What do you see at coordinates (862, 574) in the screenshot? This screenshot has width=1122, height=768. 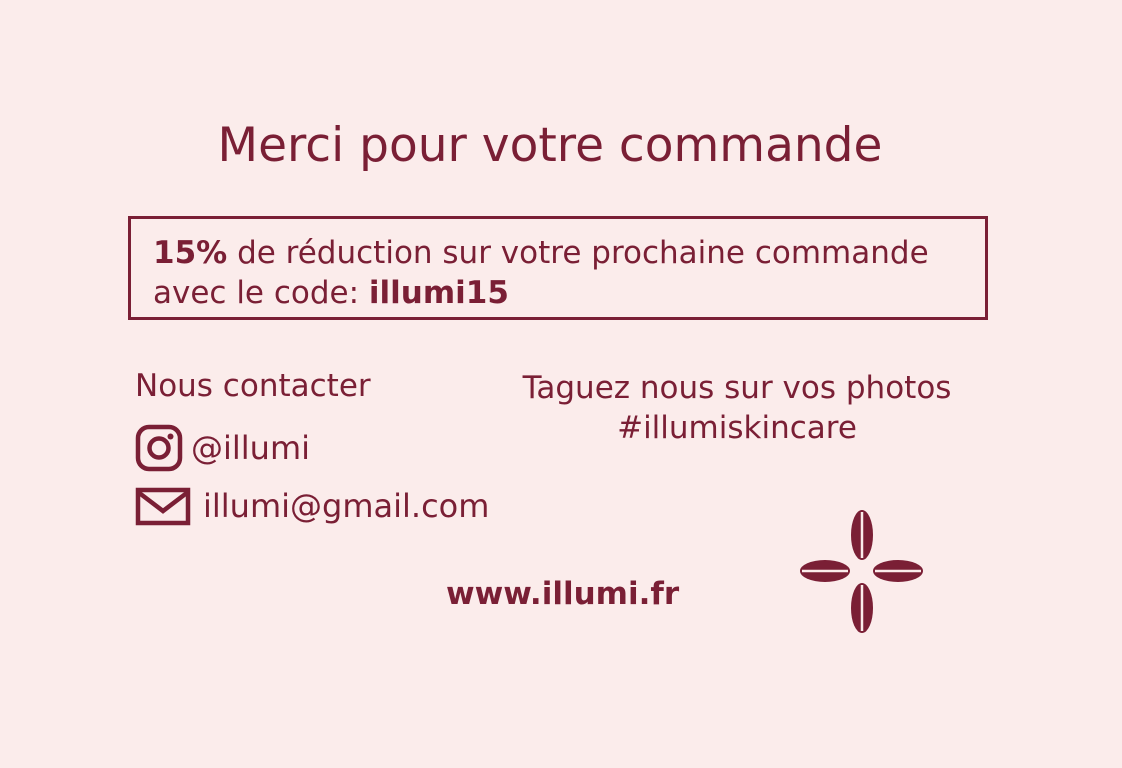 I see `brand-flower-icon` at bounding box center [862, 574].